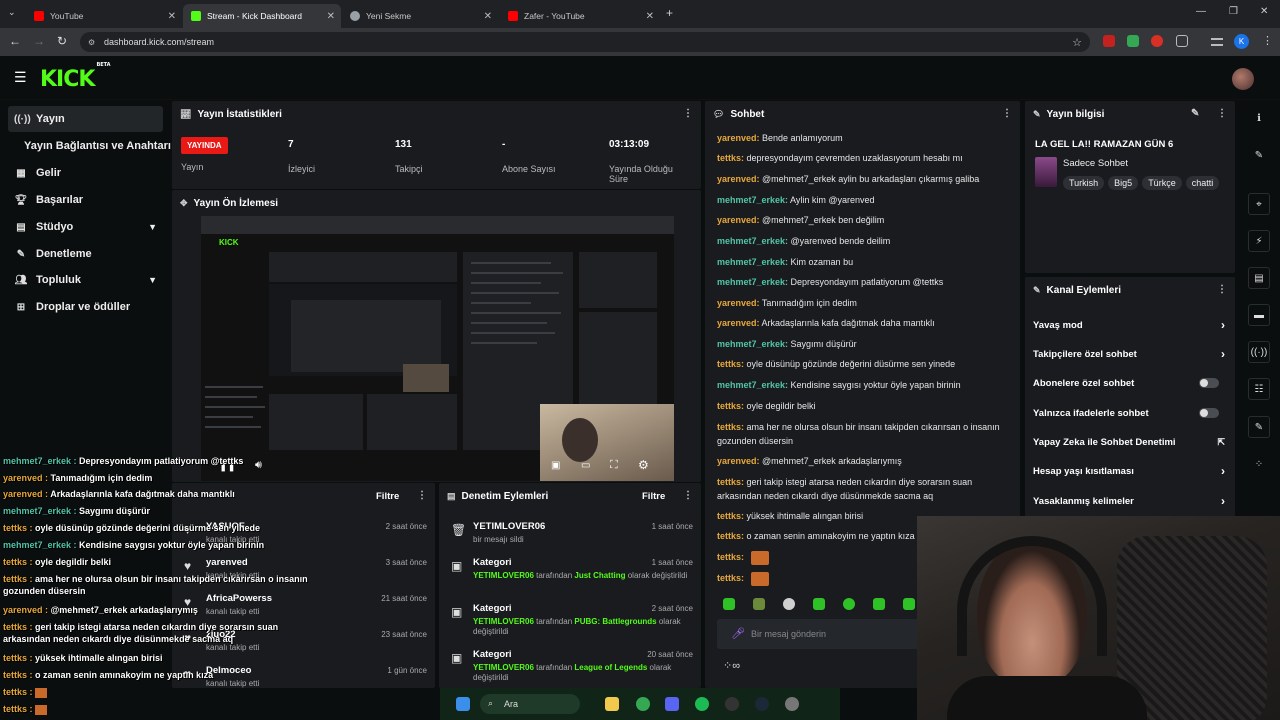  Describe the element at coordinates (1129, 413) in the screenshot. I see `action-emotes-only: Yalnızca ifadelerle sohbet` at that location.